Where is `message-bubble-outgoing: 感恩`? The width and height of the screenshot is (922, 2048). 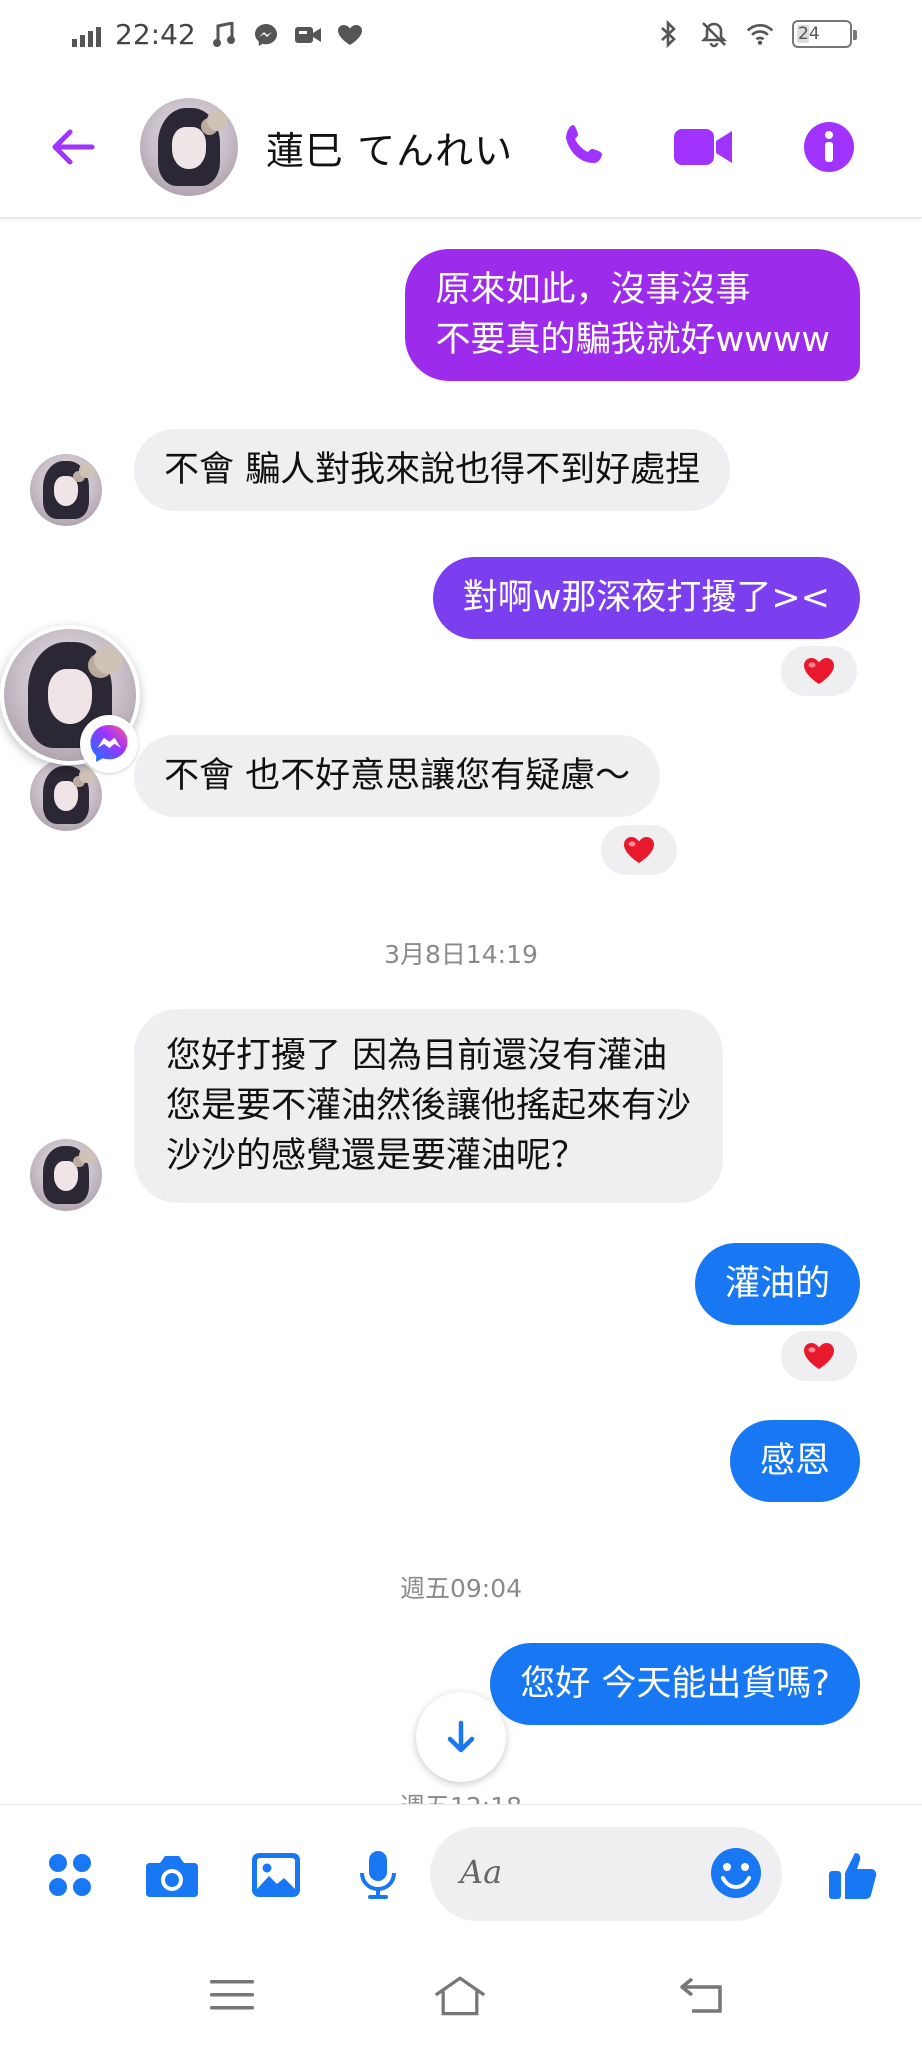 message-bubble-outgoing: 感恩 is located at coordinates (794, 1461).